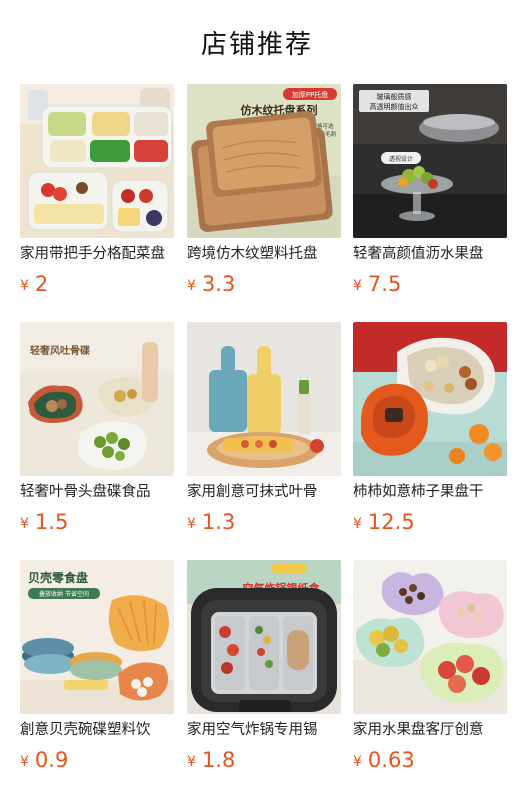  Describe the element at coordinates (430, 730) in the screenshot. I see `product-title: 家用水果盘客厅创意` at that location.